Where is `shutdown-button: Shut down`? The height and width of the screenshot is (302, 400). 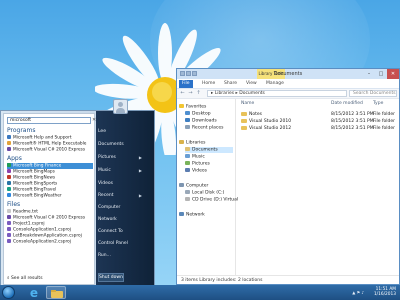
shutdown-button: Shut down is located at coordinates (111, 277).